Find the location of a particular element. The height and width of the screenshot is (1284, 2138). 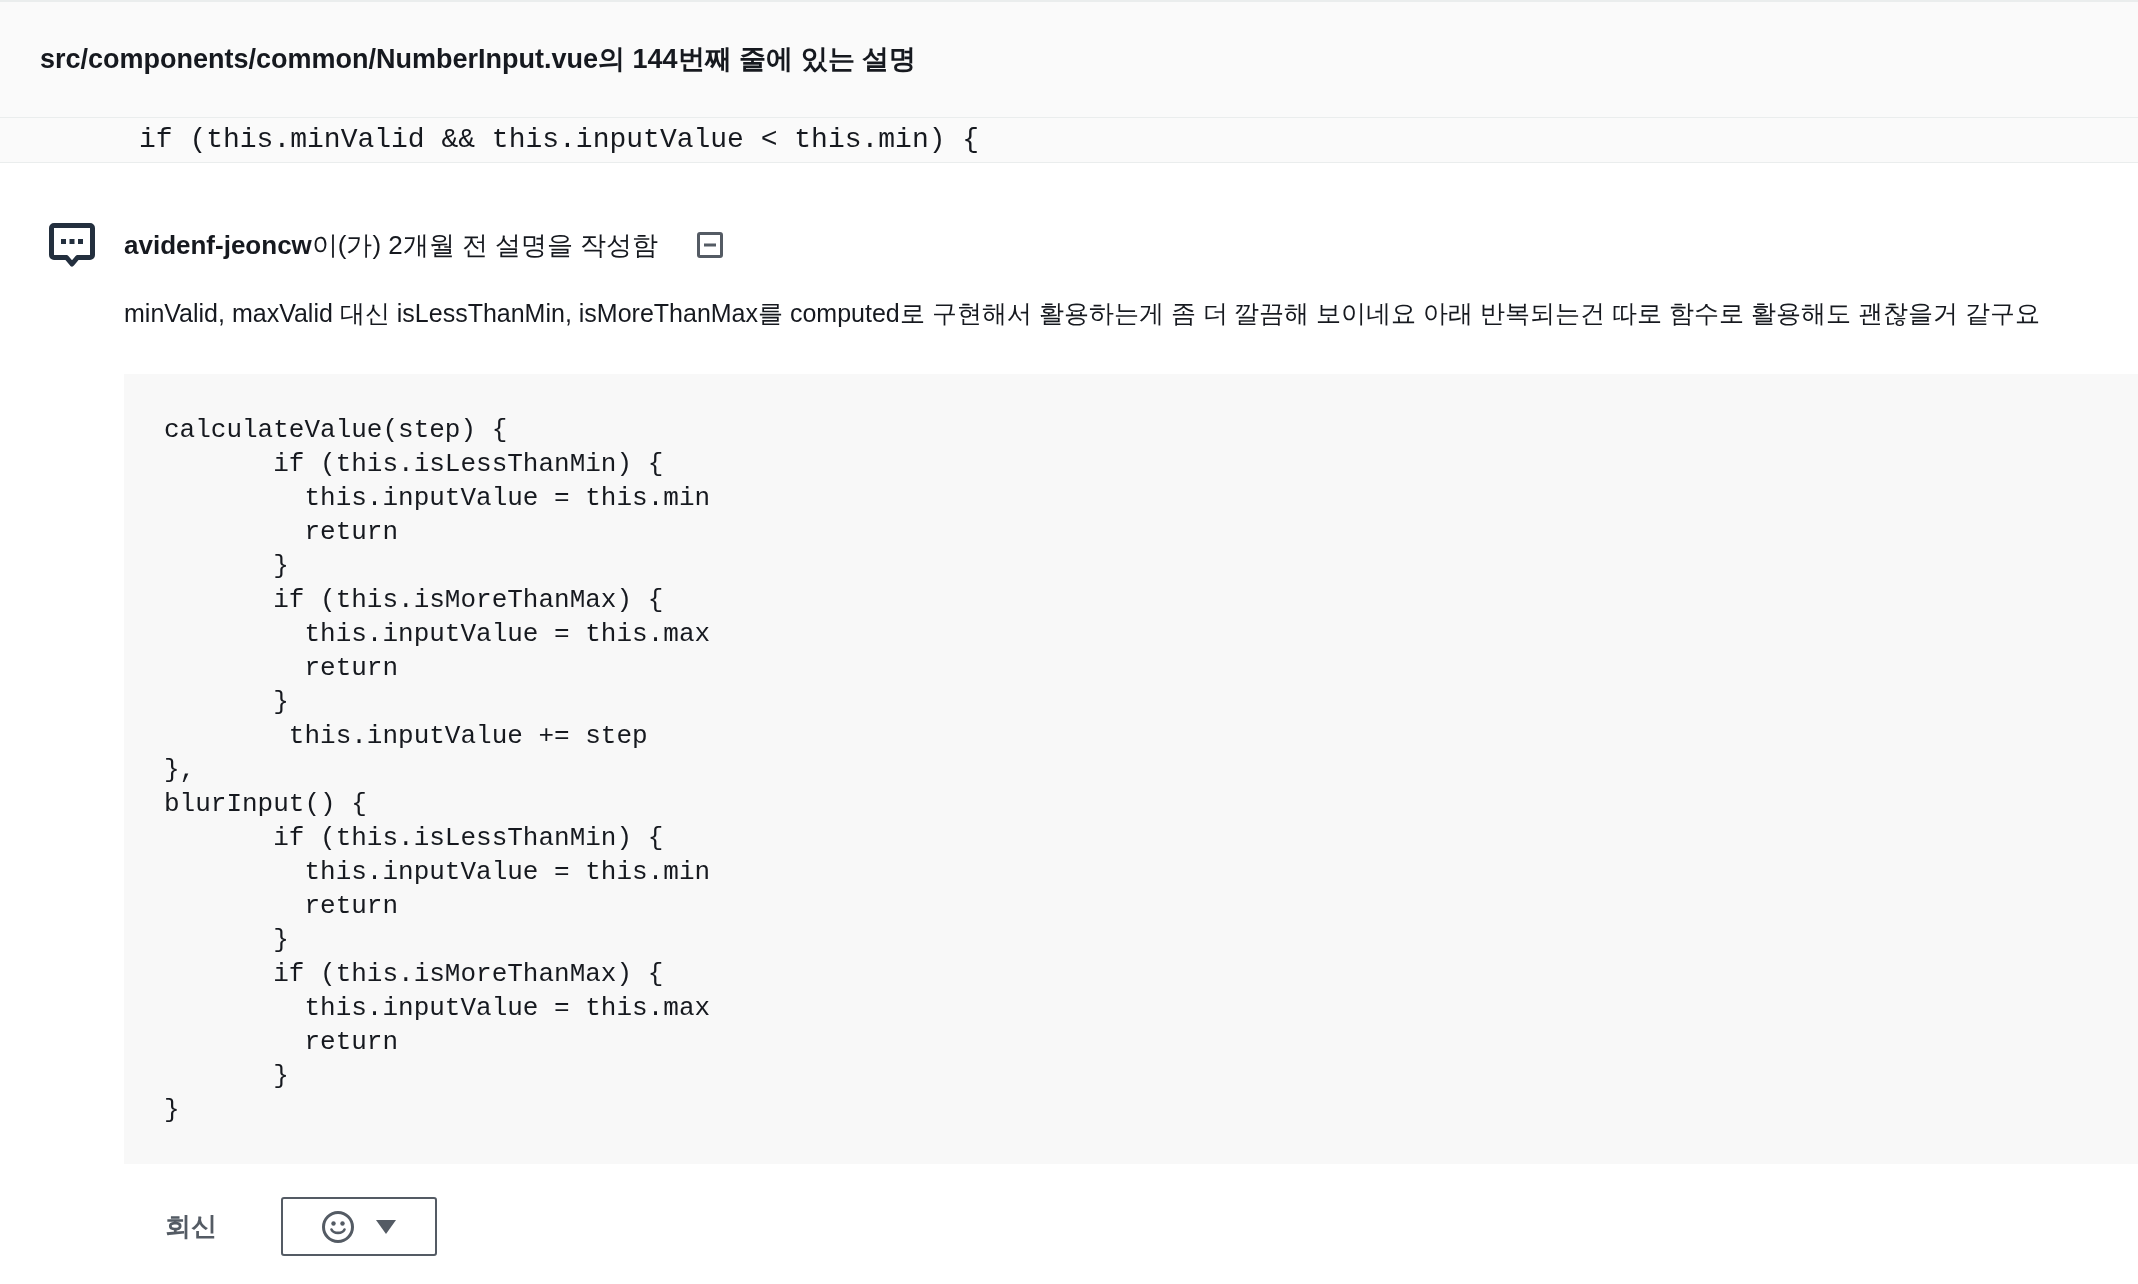

comment-text: minValid, maxValid 대신 isLessThanMin, isMoreThanMax를 computed로 구현해서 활용하는게 좀 더 깔끔해 보이네요 아래 반복되는건 따로 함수로 활용해도 괜찮을거 같구요 is located at coordinates (1083, 313).